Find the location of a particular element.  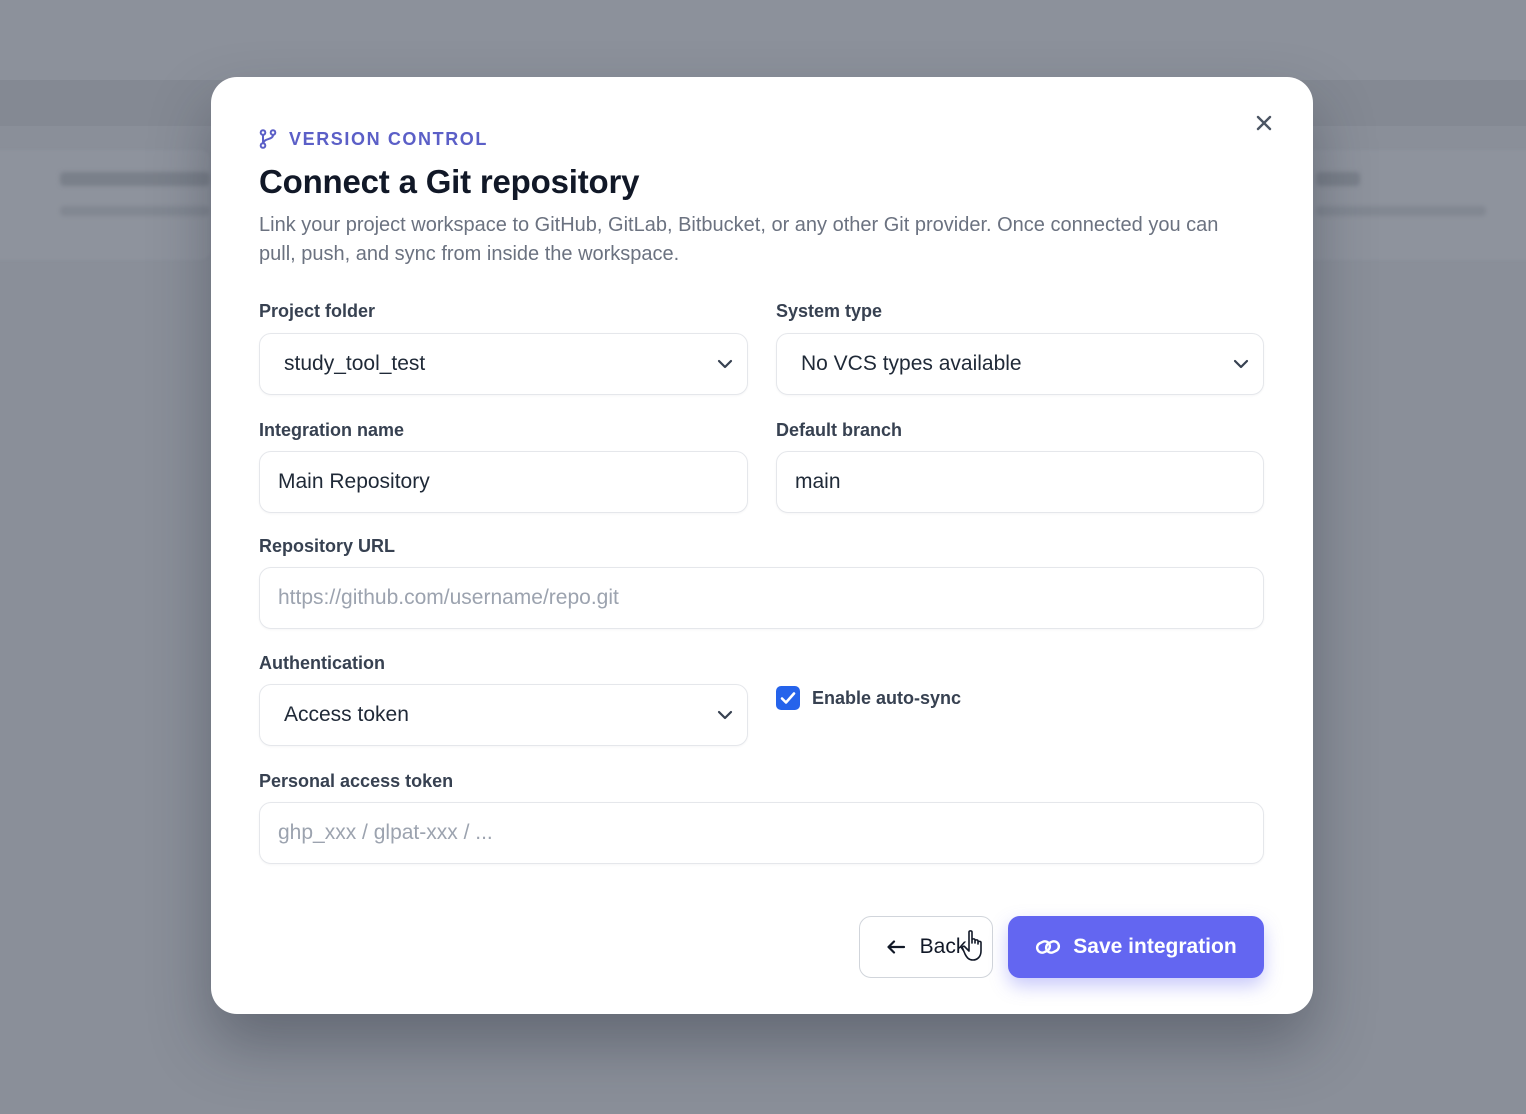

project-folder-label: Project folder is located at coordinates (317, 311).